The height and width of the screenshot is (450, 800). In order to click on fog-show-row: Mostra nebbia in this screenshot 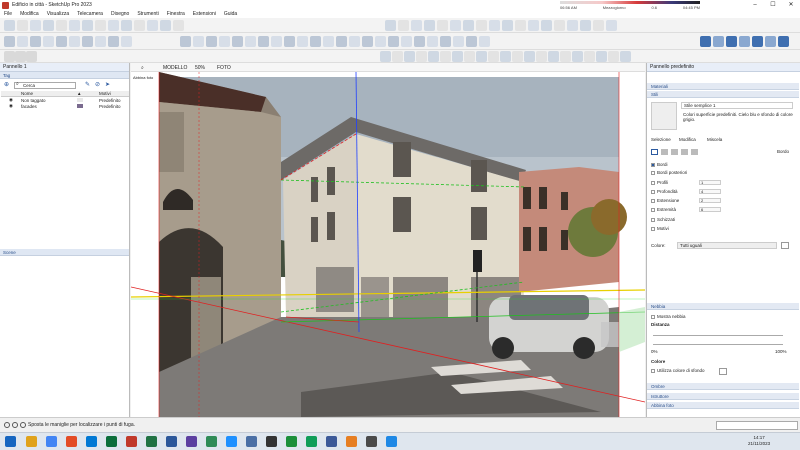, I will do `click(723, 316)`.